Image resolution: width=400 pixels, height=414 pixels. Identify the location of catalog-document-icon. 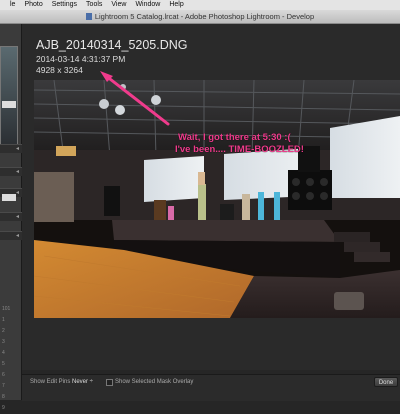
(88, 16).